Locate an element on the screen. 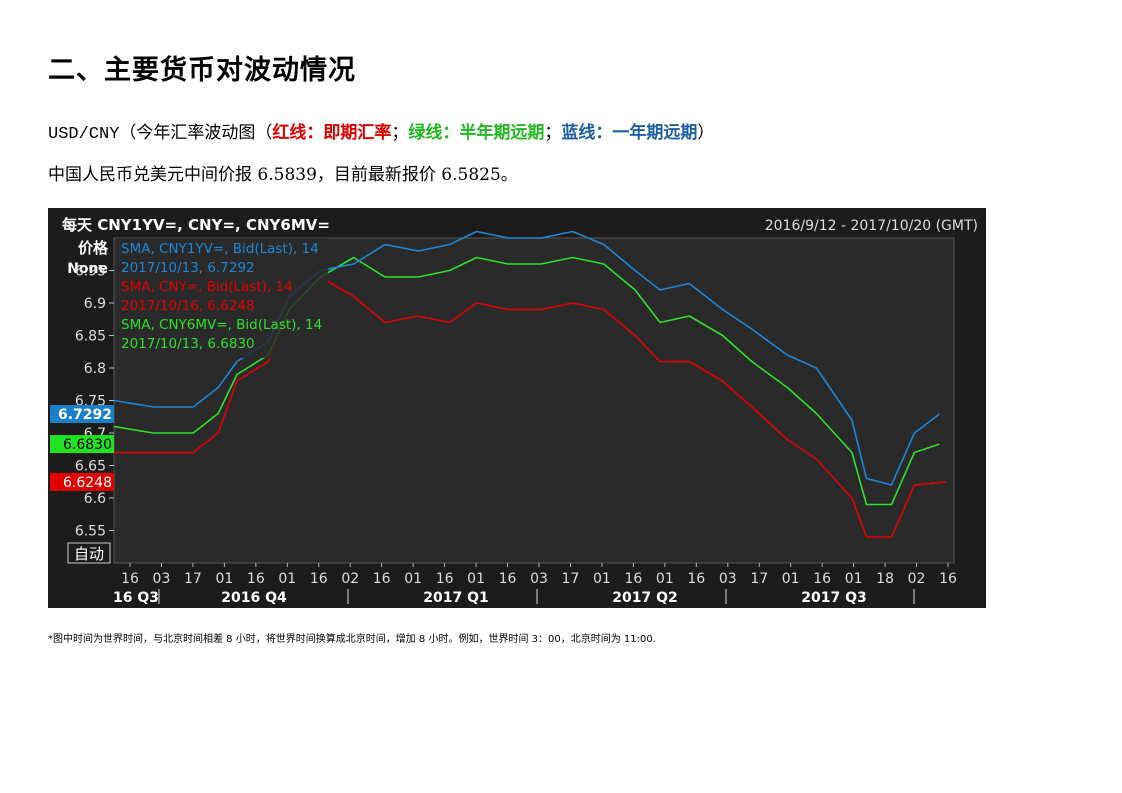 The height and width of the screenshot is (793, 1122). legend-prefix: （今年汇率波动图（ is located at coordinates (196, 133).